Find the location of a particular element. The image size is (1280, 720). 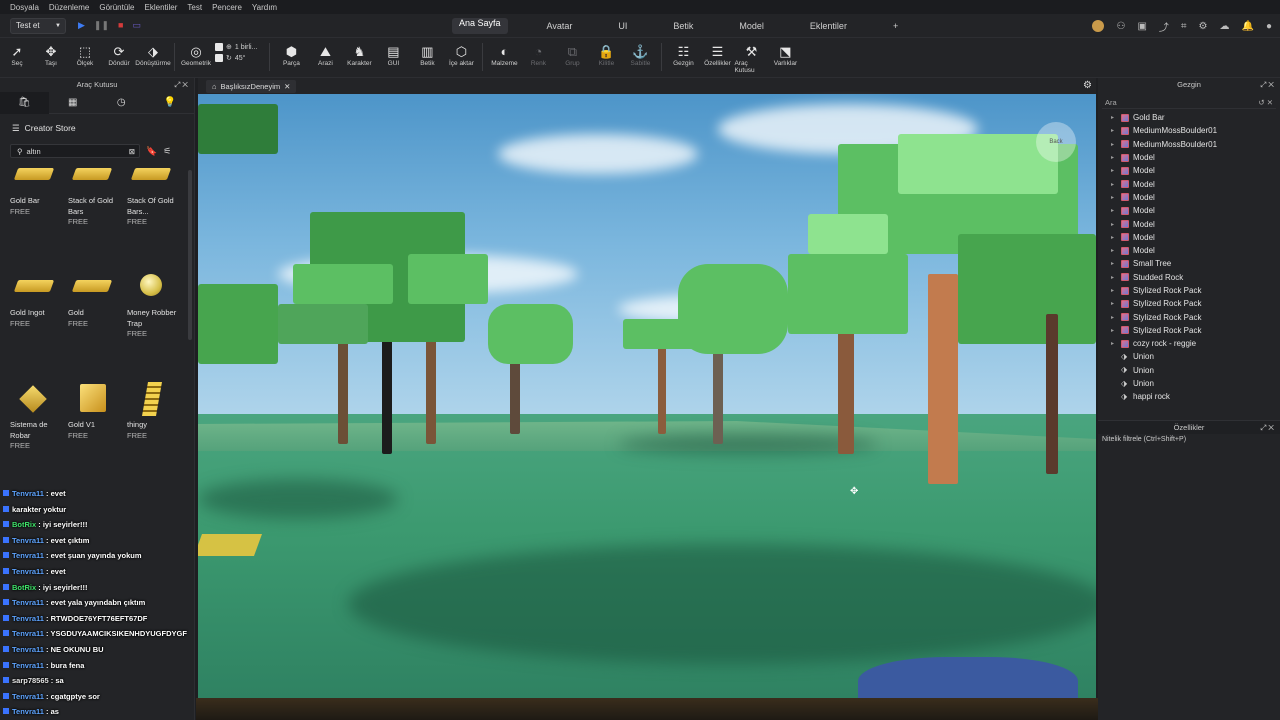

cloud-icon: ☁ is located at coordinates (1225, 26).